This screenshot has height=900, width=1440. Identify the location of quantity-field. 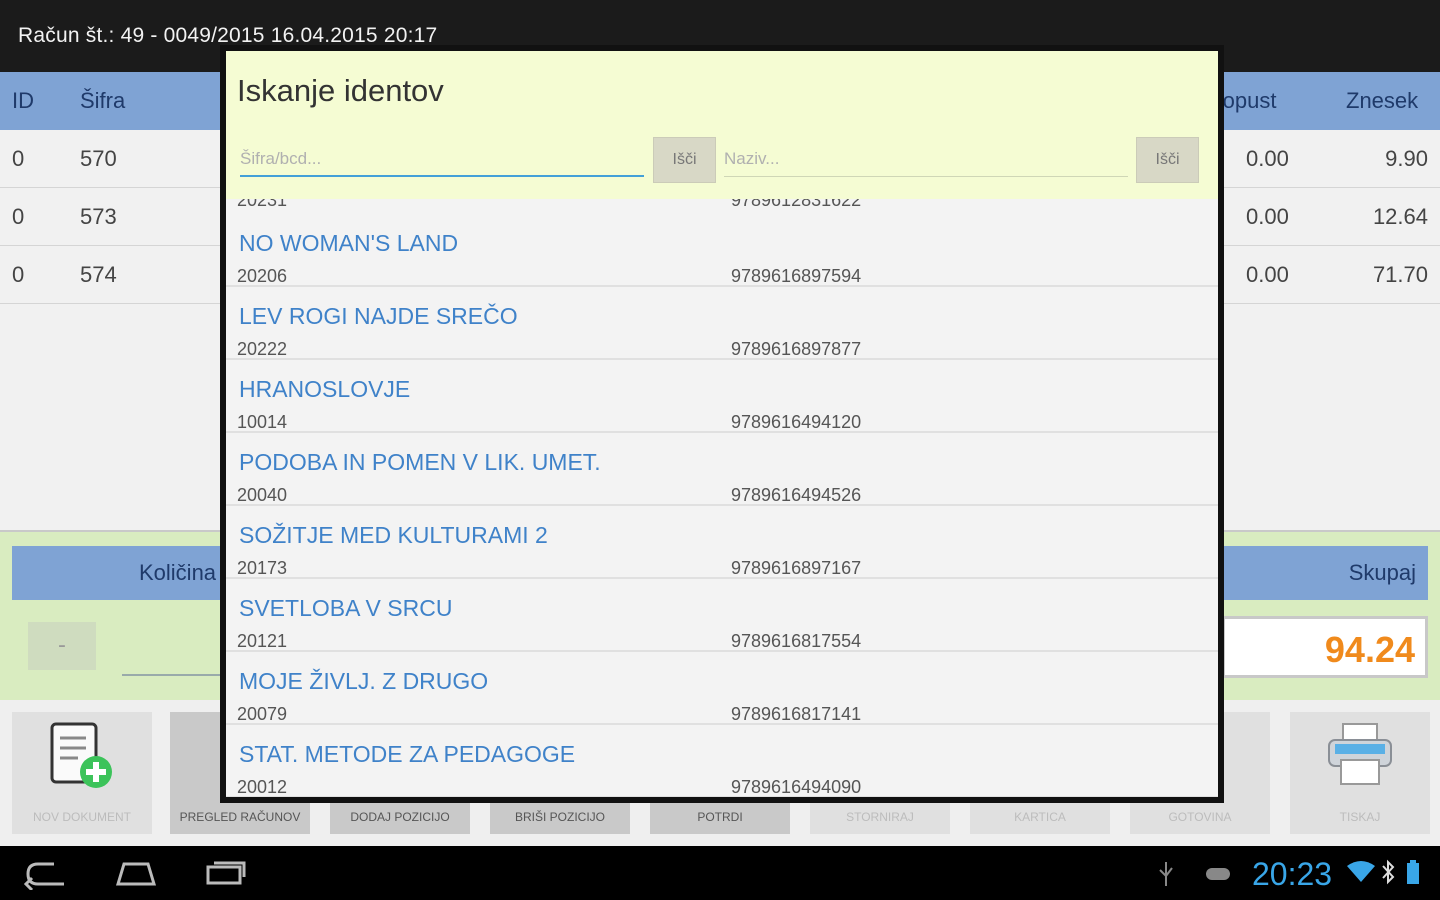
(177, 675).